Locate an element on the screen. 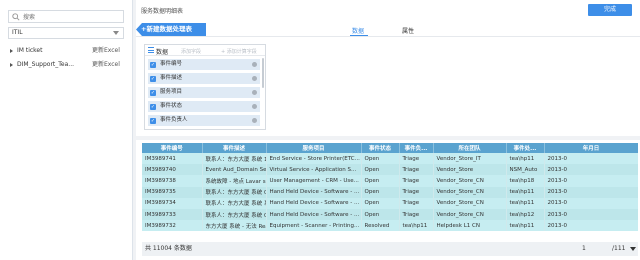 This screenshot has width=640, height=260. column-header: 事件状态 is located at coordinates (380, 148).